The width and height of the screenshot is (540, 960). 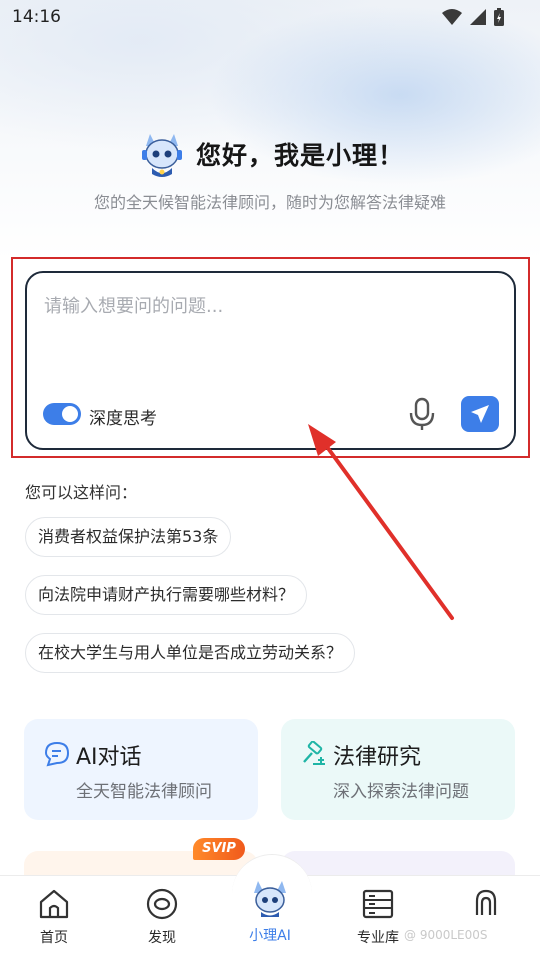 What do you see at coordinates (270, 18) in the screenshot?
I see `status-bar: 14:16` at bounding box center [270, 18].